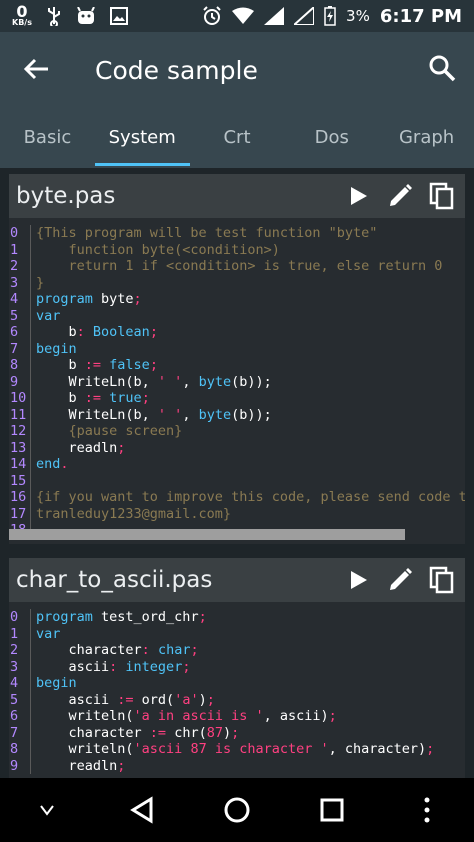 The width and height of the screenshot is (474, 842). I want to click on tab-bar: Basic System Crt Dos Graph, so click(237, 142).